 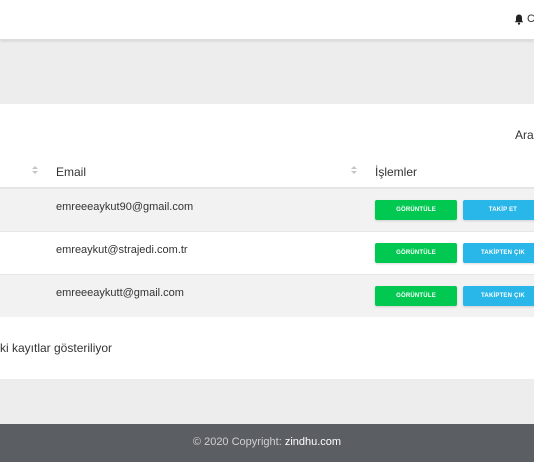 What do you see at coordinates (120, 293) in the screenshot?
I see `email-cell: emreeeaykutt@gmail.com` at bounding box center [120, 293].